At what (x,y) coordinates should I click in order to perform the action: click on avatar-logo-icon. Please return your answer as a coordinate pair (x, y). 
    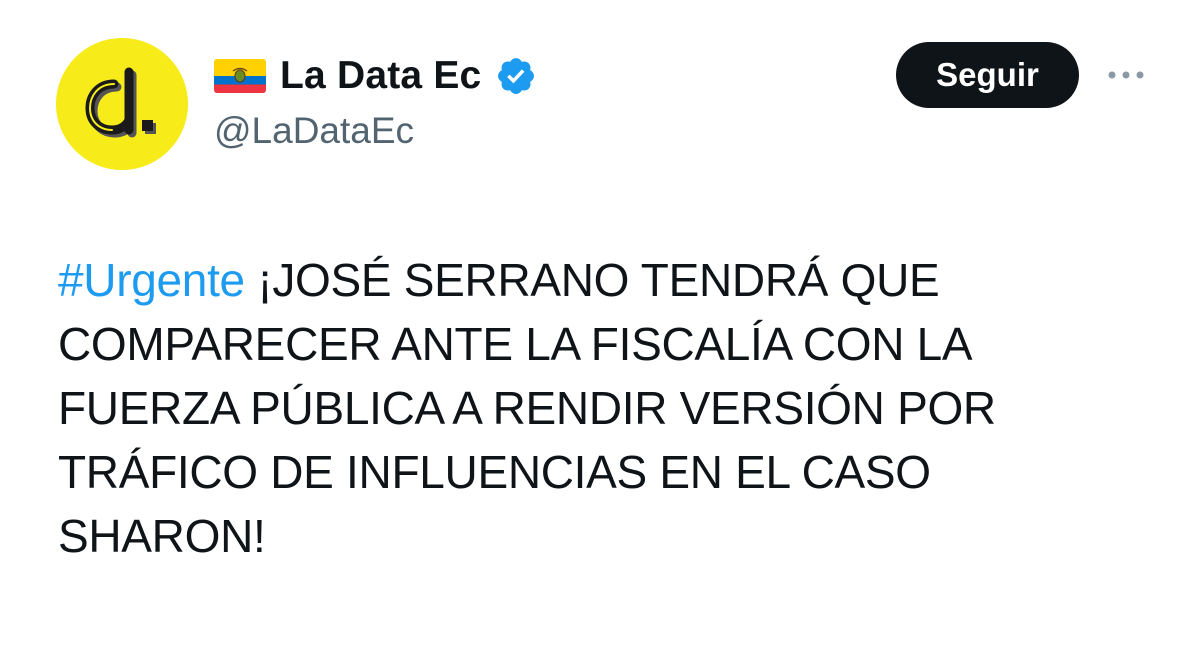
    Looking at the image, I should click on (122, 104).